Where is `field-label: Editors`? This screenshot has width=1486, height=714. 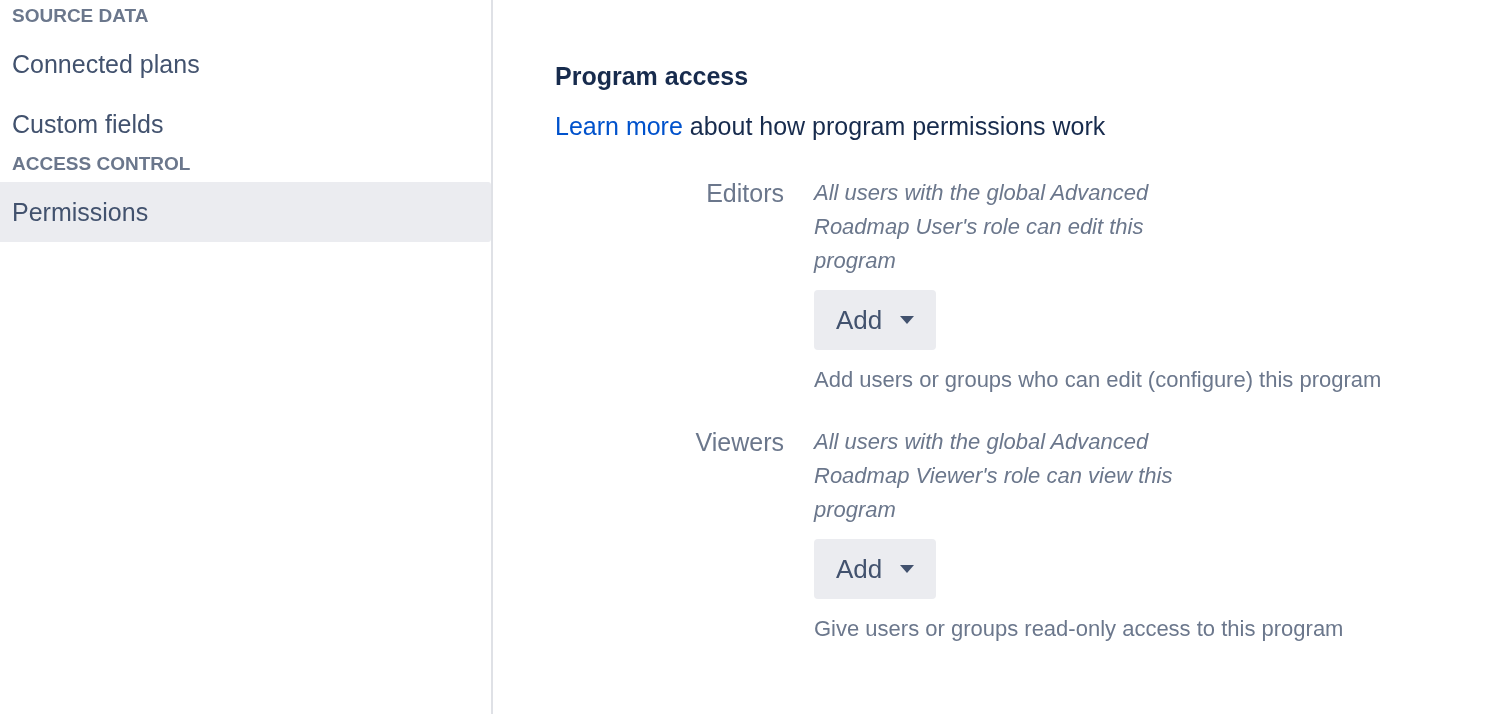
field-label: Editors is located at coordinates (745, 193).